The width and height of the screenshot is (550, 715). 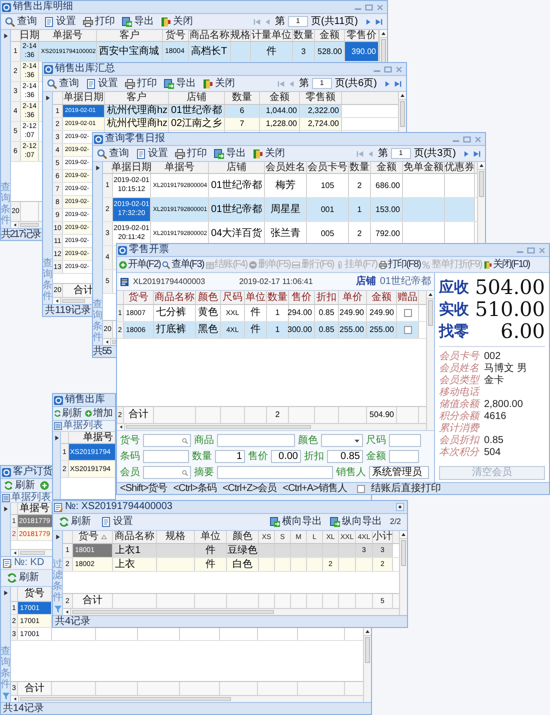 What do you see at coordinates (460, 167) in the screenshot?
I see `column-header: 优惠券` at bounding box center [460, 167].